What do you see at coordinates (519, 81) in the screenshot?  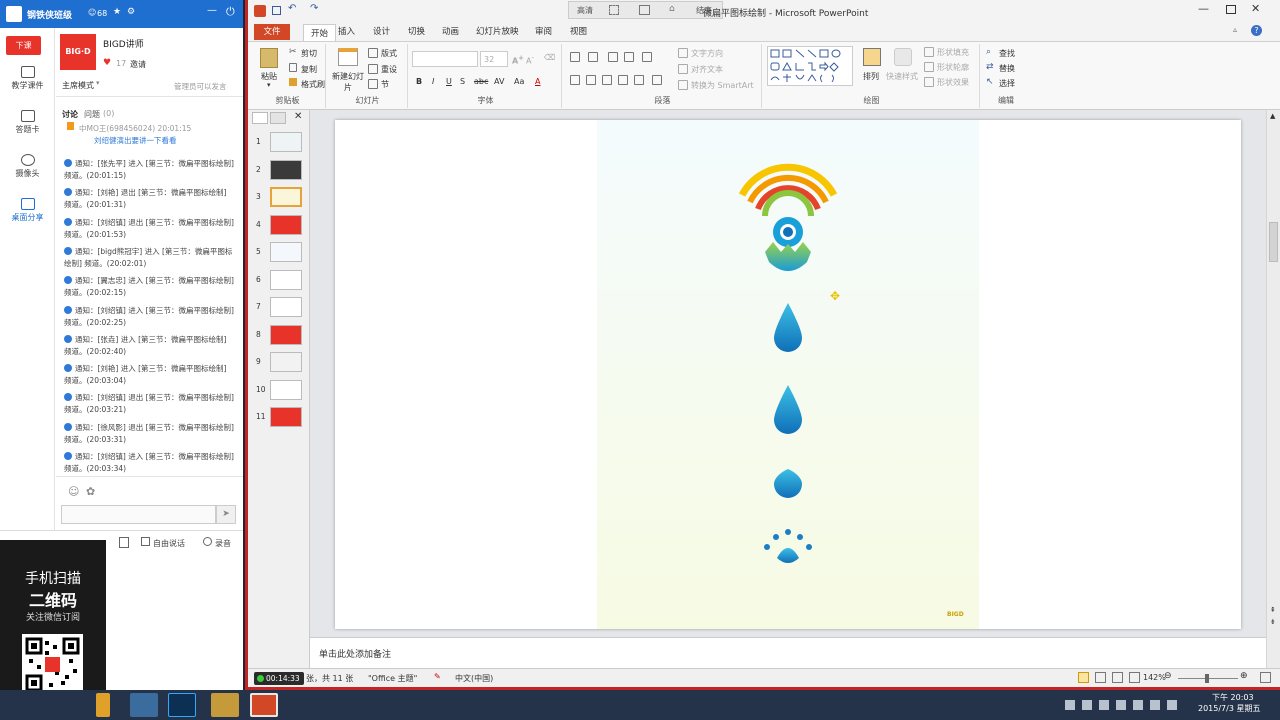 I see `case-button: Aa` at bounding box center [519, 81].